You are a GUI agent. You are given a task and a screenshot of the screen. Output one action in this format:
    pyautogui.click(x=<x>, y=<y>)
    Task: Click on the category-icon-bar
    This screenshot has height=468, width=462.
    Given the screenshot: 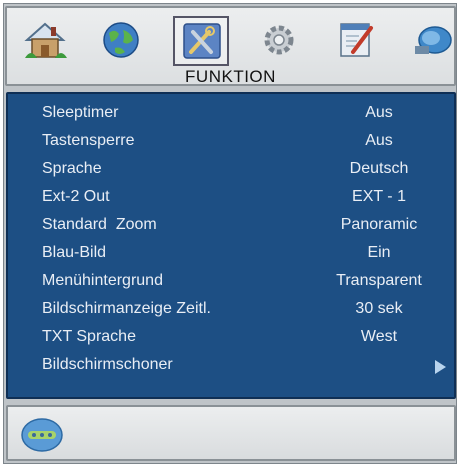 What is the action you would take?
    pyautogui.click(x=234, y=41)
    